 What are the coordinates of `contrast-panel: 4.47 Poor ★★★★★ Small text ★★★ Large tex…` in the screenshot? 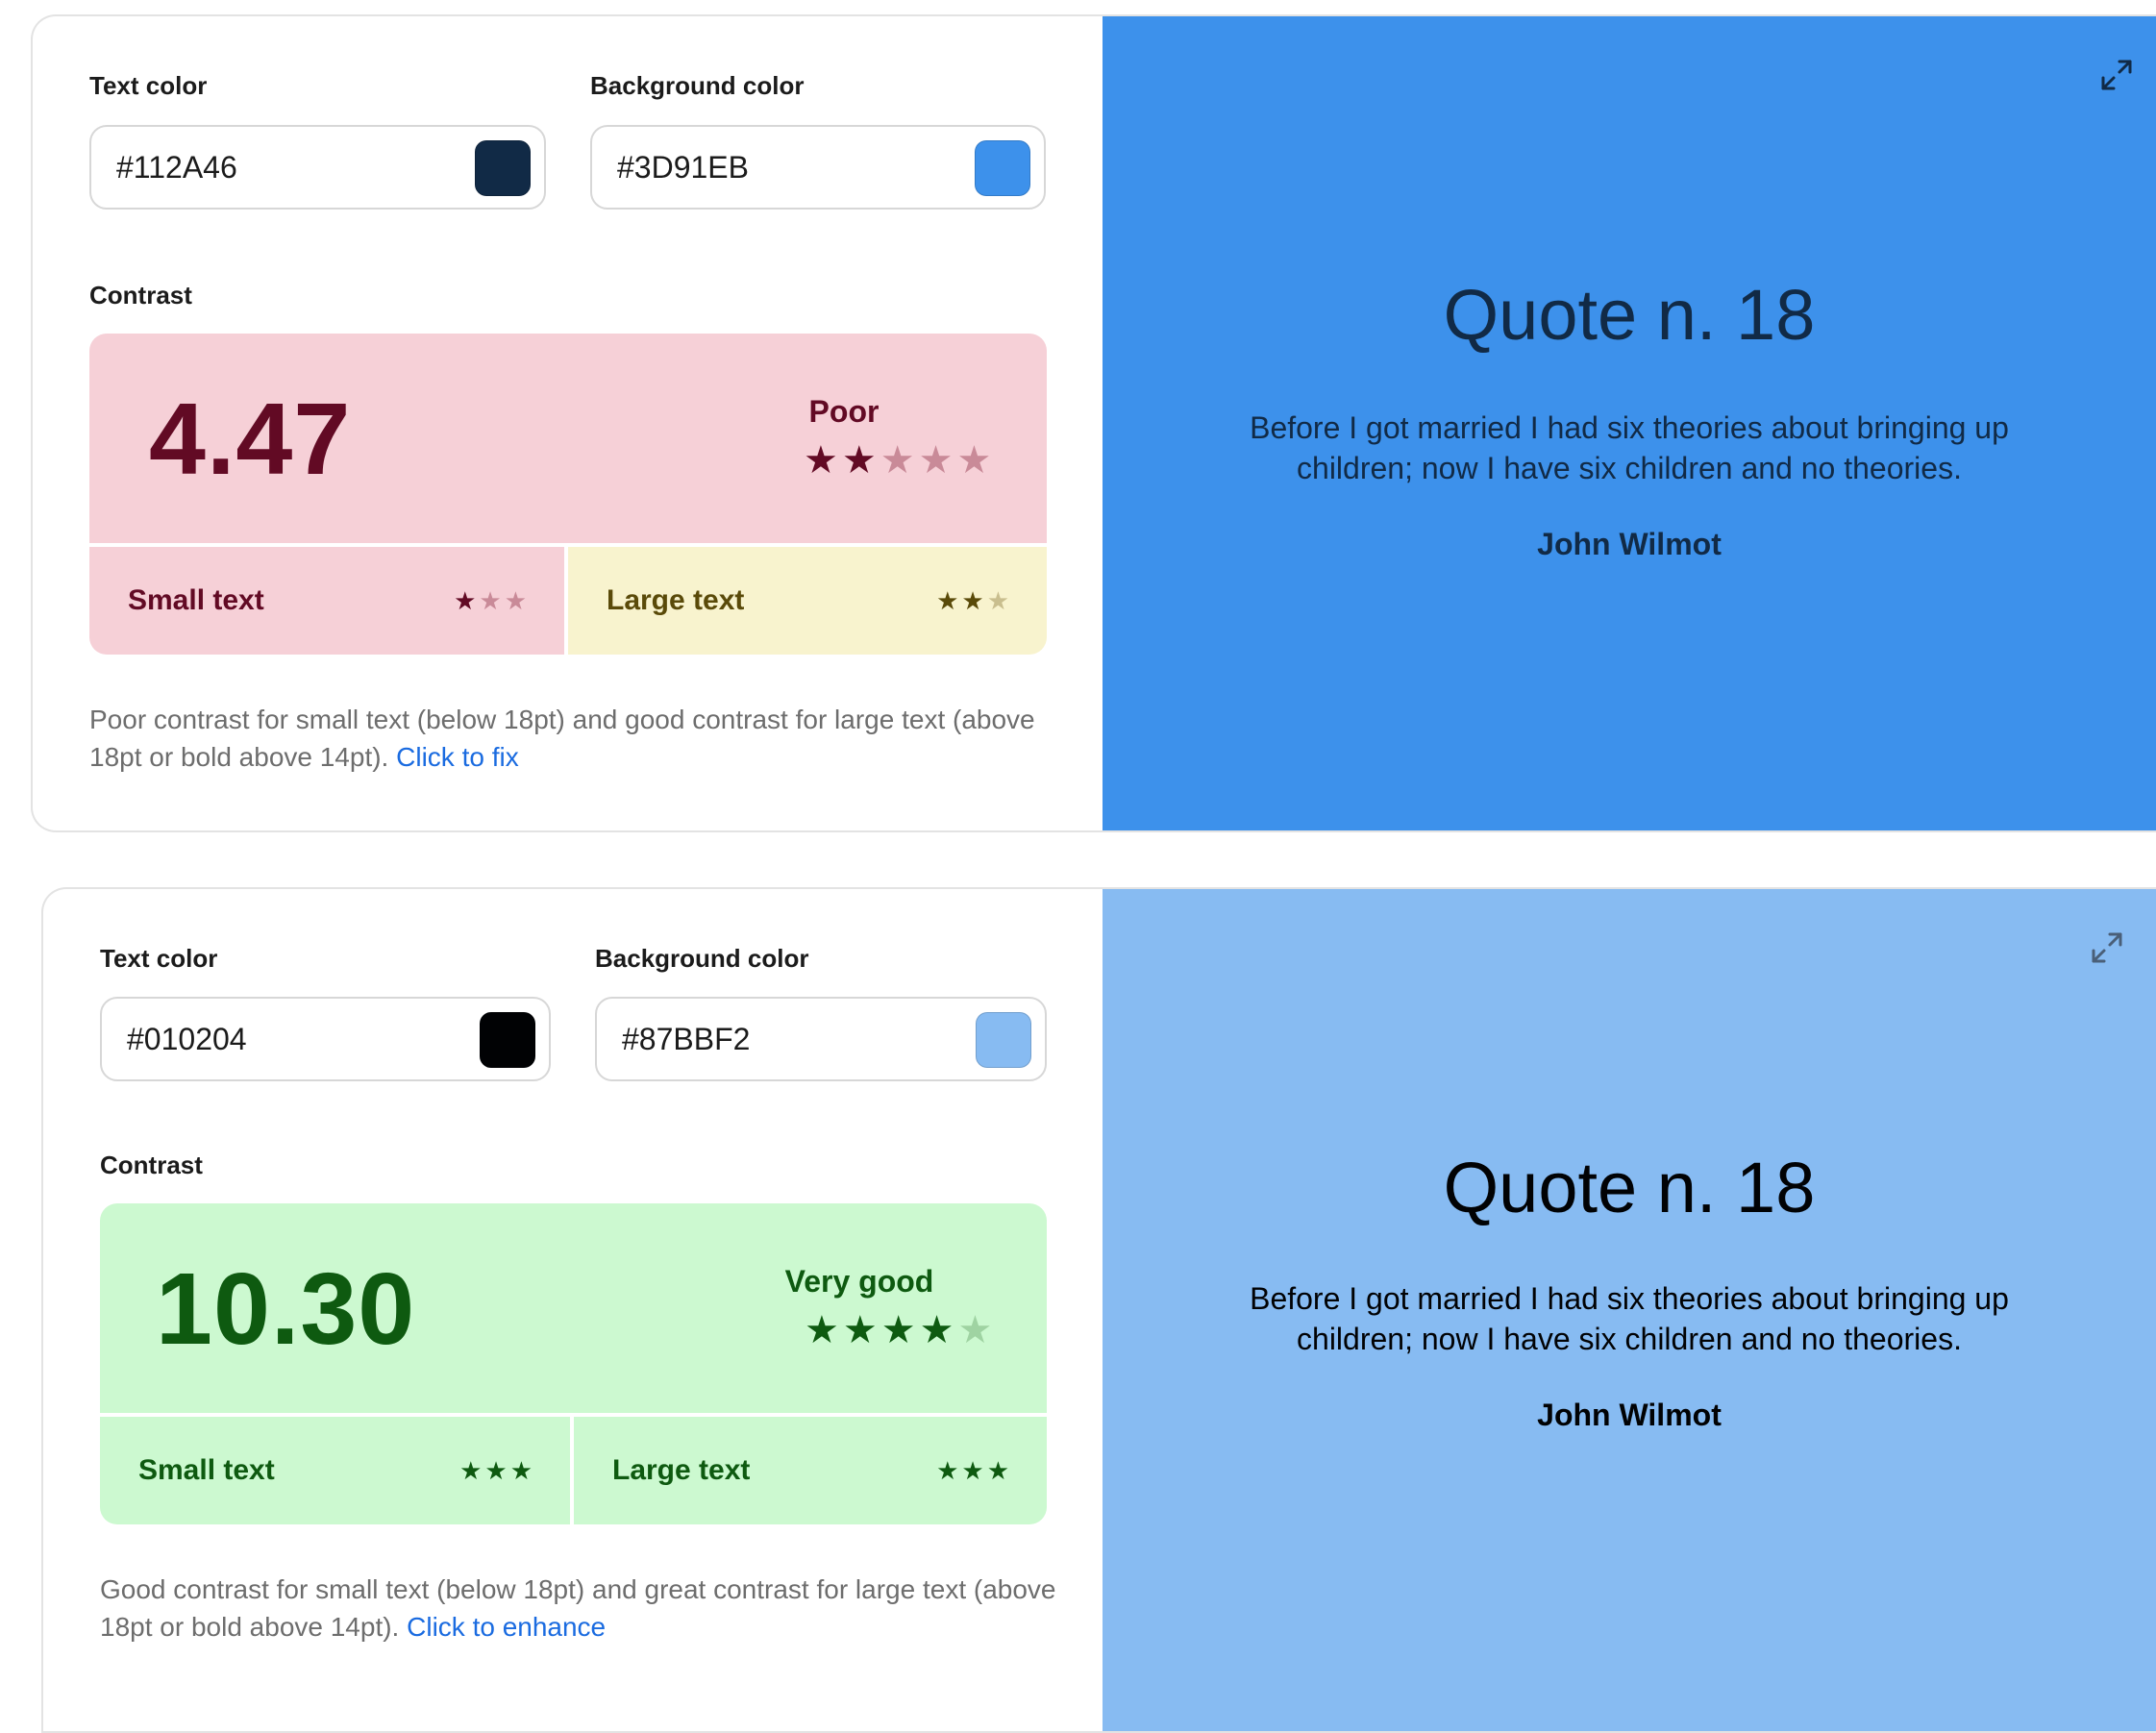 It's located at (568, 495).